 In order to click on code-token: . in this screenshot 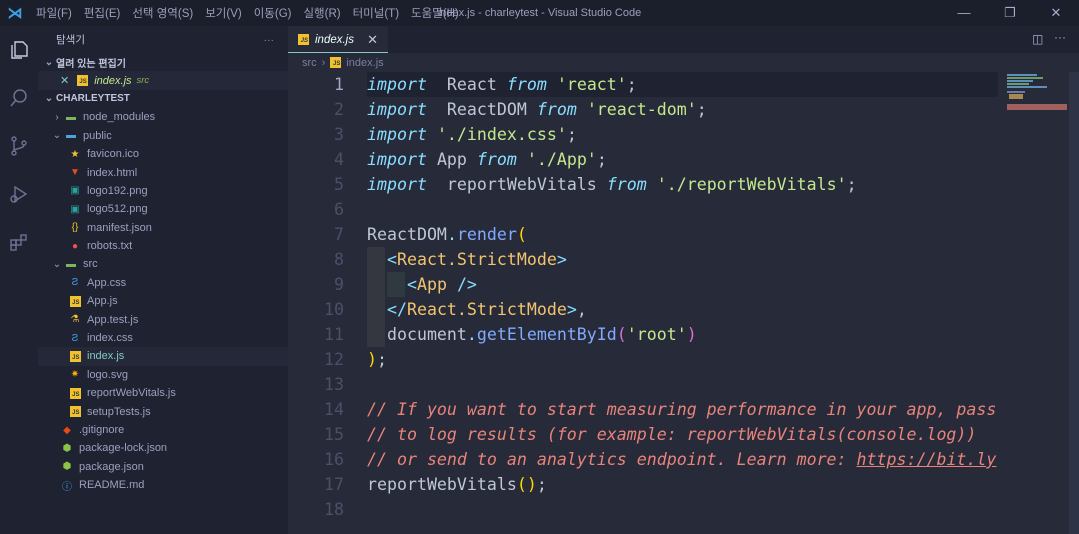, I will do `click(451, 234)`.